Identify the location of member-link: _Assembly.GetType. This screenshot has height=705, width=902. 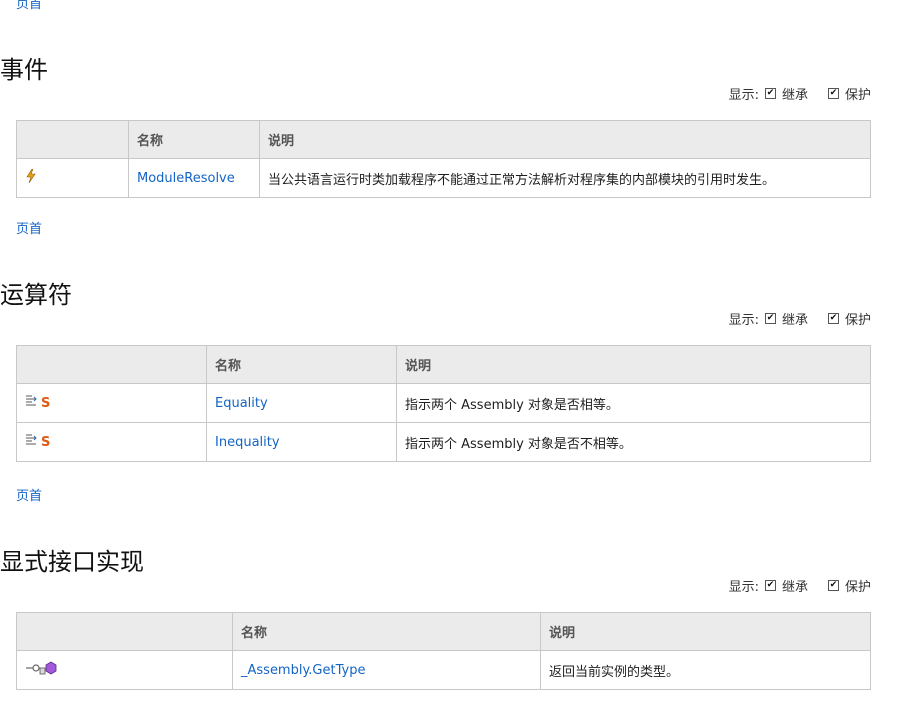
(303, 670).